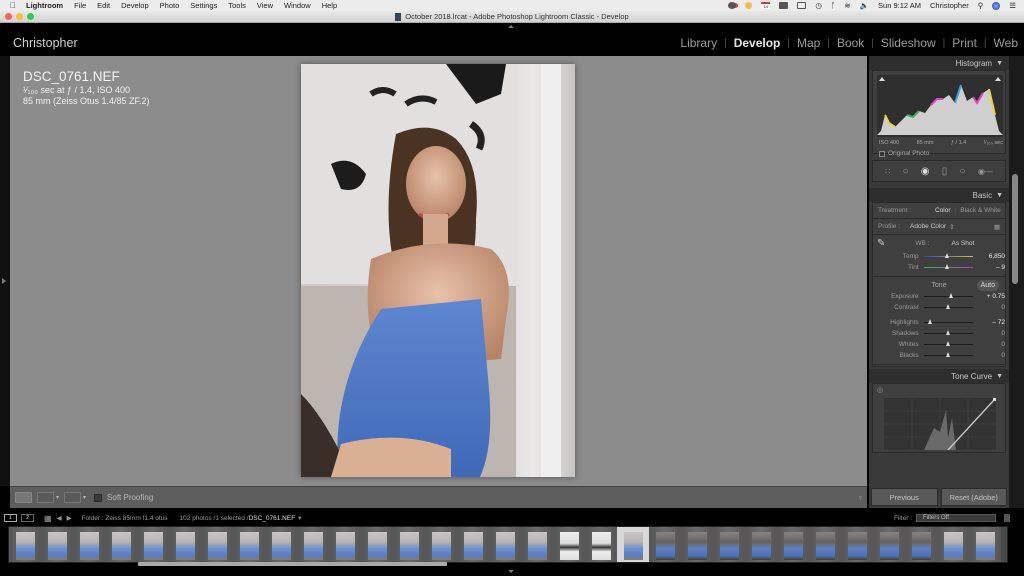 The image size is (1024, 576). I want to click on treatment-color: Color, so click(943, 210).